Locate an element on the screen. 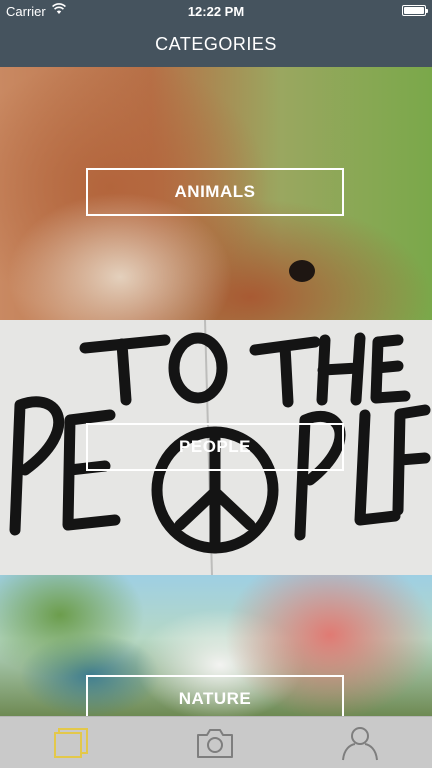 The width and height of the screenshot is (432, 768). battery-icon is located at coordinates (415, 10).